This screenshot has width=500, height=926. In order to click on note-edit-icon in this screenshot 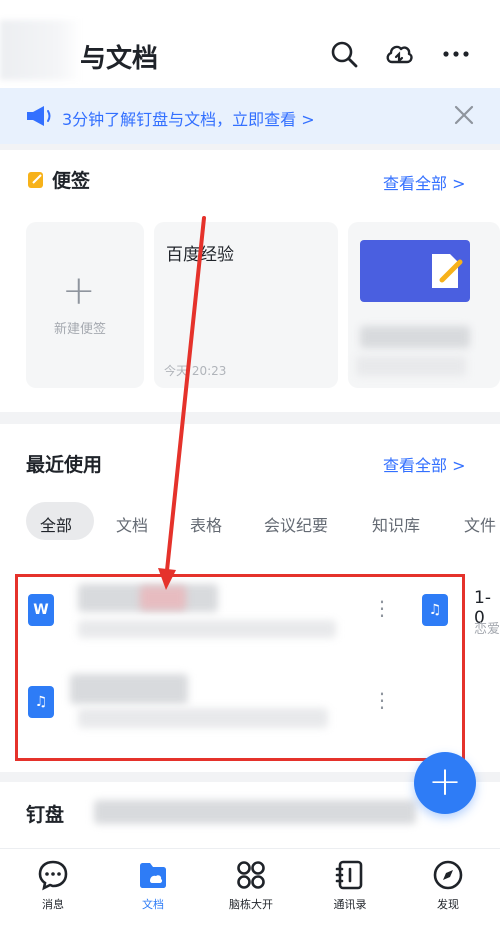, I will do `click(447, 271)`.